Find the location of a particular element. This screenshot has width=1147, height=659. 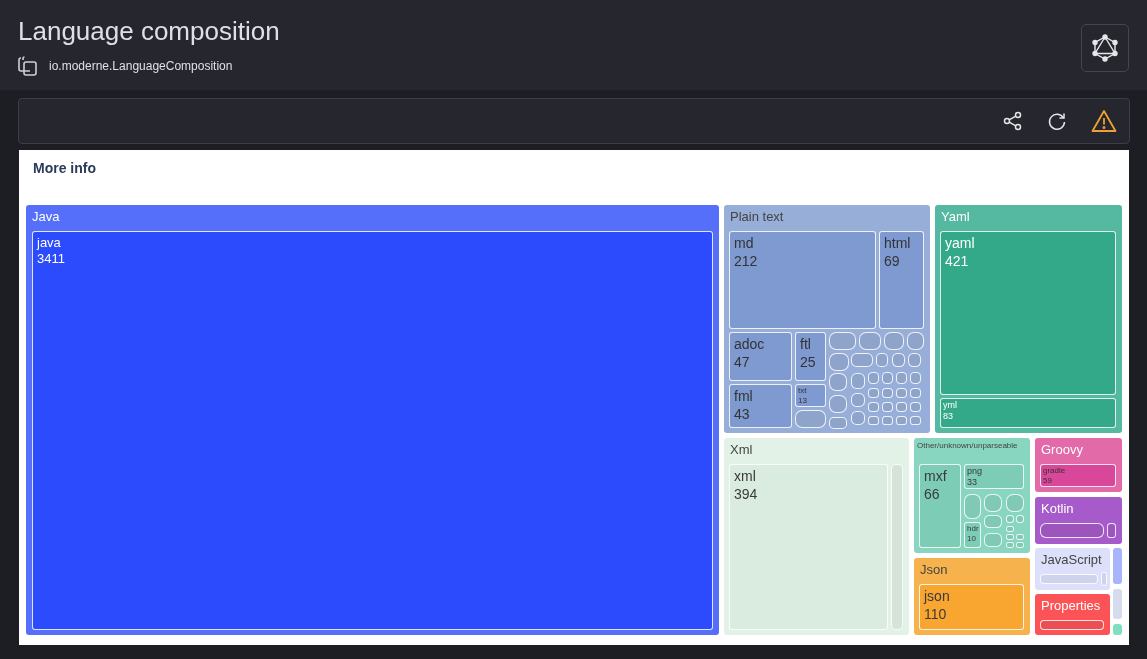

treemap-tile: fml 43 is located at coordinates (760, 406).